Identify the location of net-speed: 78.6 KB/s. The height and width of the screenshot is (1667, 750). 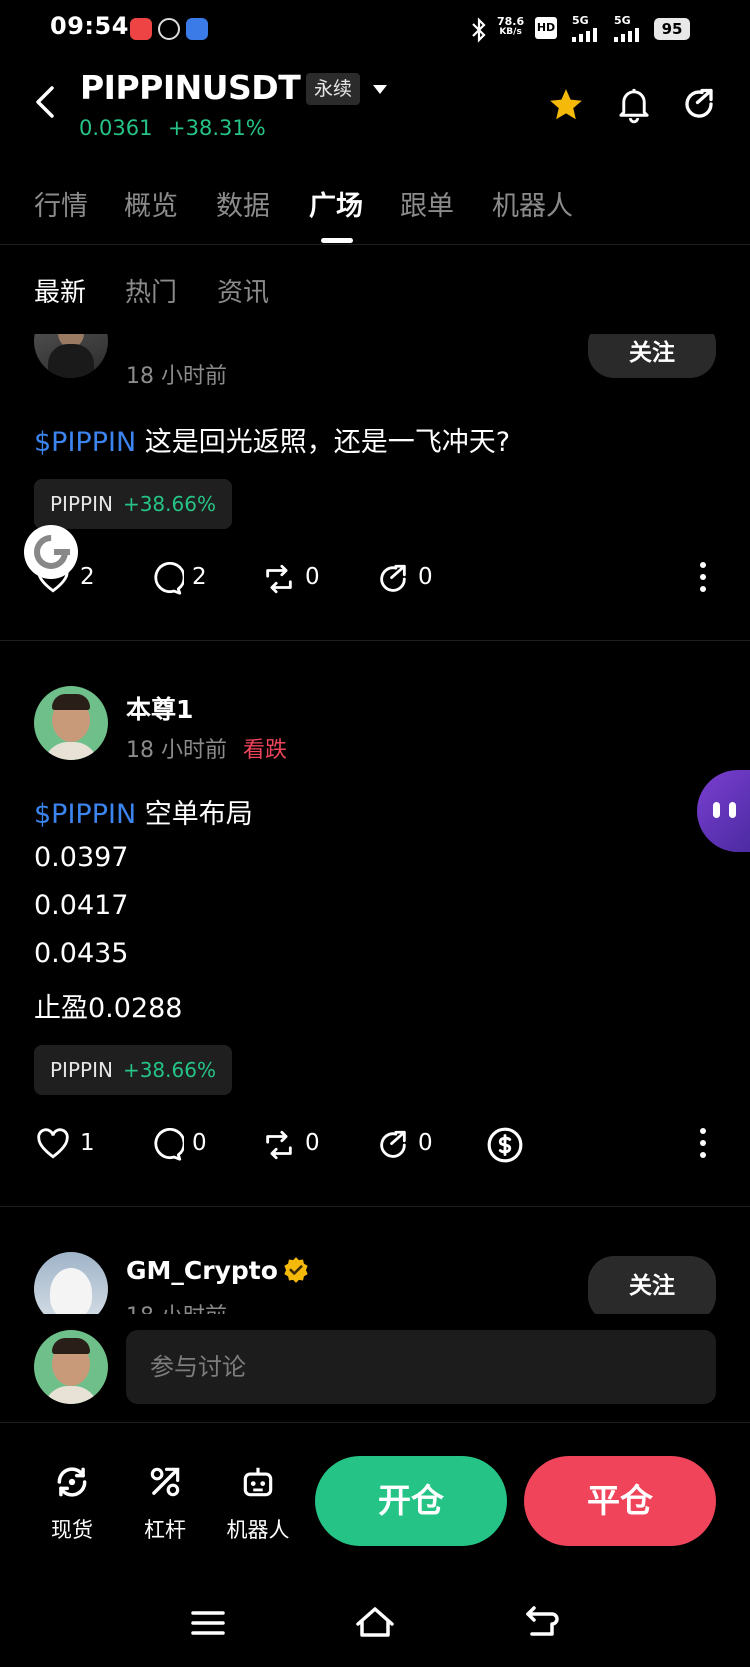
(511, 26).